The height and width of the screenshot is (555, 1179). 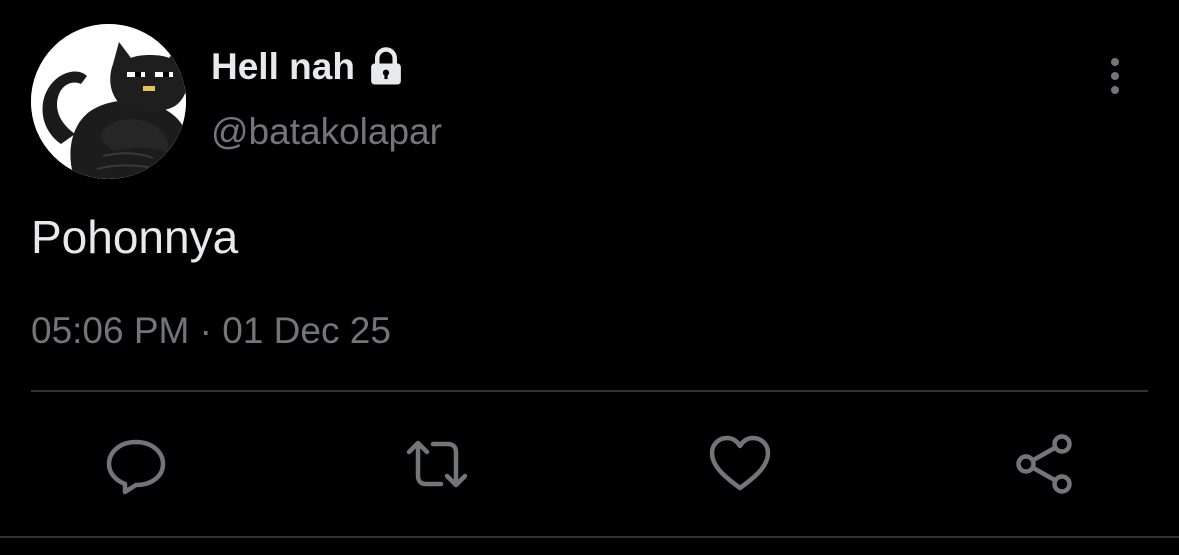 I want to click on tweet-text: Pohonnya, so click(x=135, y=237).